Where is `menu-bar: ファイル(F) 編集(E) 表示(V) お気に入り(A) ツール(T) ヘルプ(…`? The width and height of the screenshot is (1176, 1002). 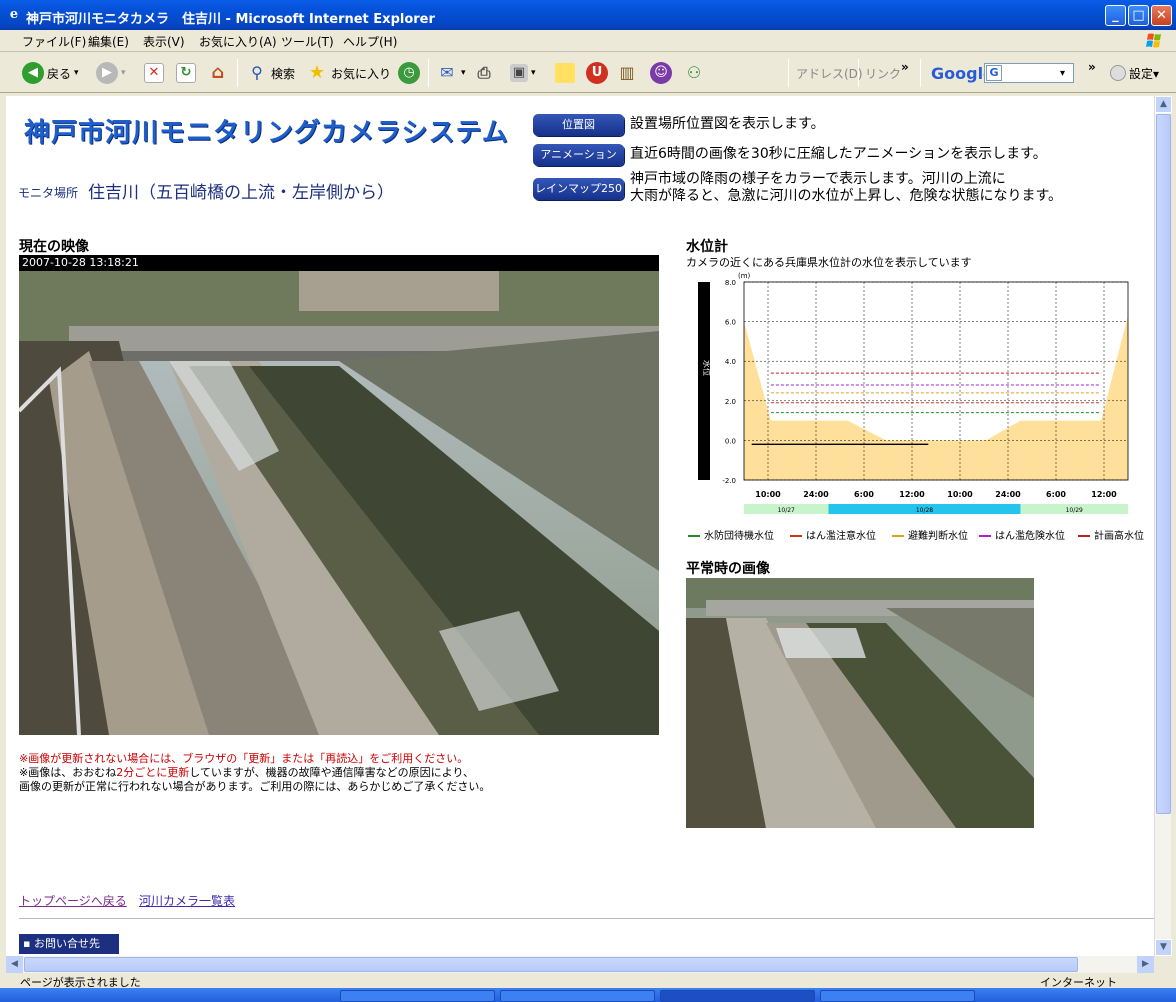
menu-bar: ファイル(F) 編集(E) 表示(V) お気に入り(A) ツール(T) ヘルプ(… is located at coordinates (588, 41).